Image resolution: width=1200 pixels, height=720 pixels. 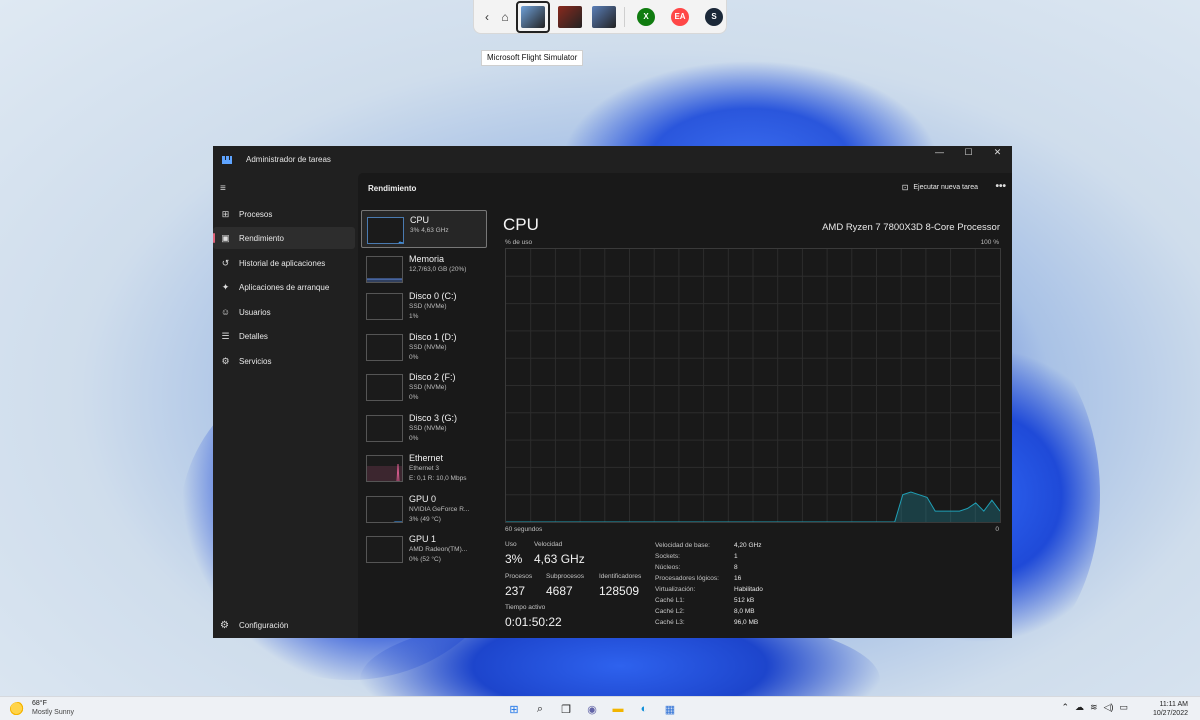 I want to click on threads-value: 4687, so click(x=559, y=591).